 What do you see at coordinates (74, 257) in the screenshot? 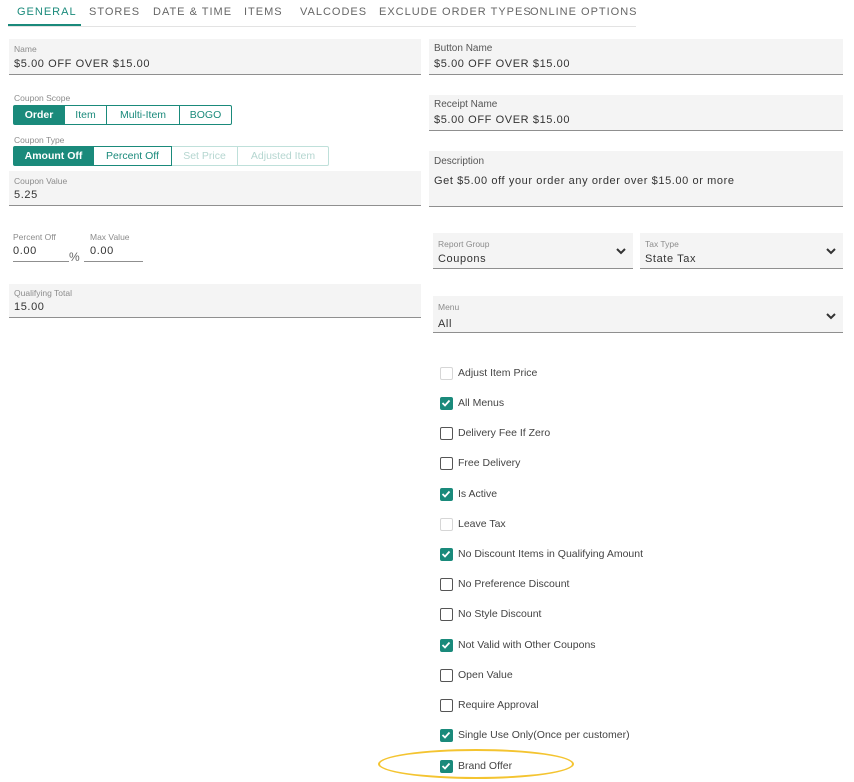
I see `percent-symbol: %` at bounding box center [74, 257].